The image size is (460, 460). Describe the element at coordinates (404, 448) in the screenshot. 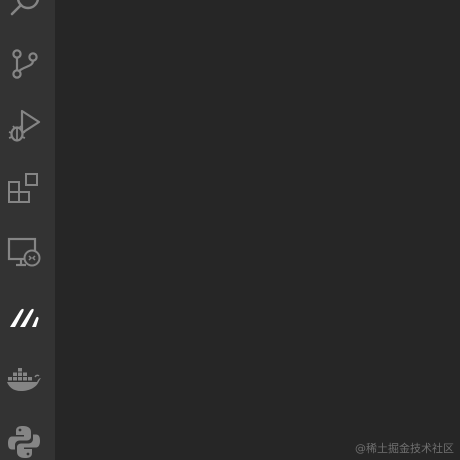

I see `watermark-text: @稀土掘金技术社区` at that location.